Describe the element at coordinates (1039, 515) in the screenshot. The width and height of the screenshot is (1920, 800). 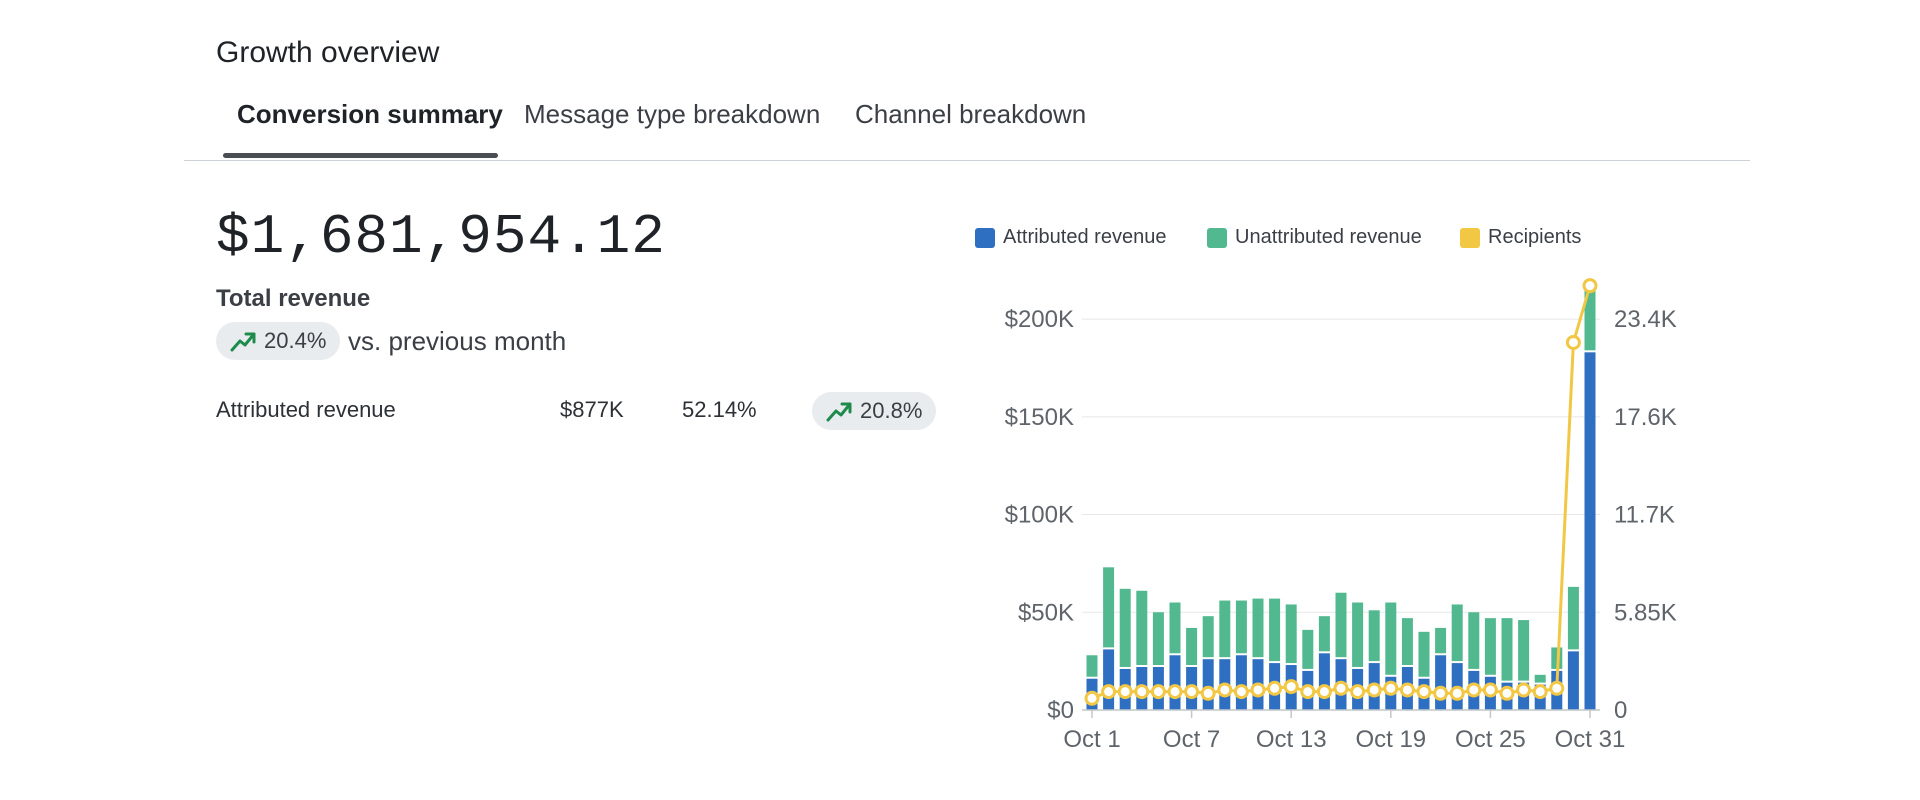
I see `y-left-tick-label: $100K` at that location.